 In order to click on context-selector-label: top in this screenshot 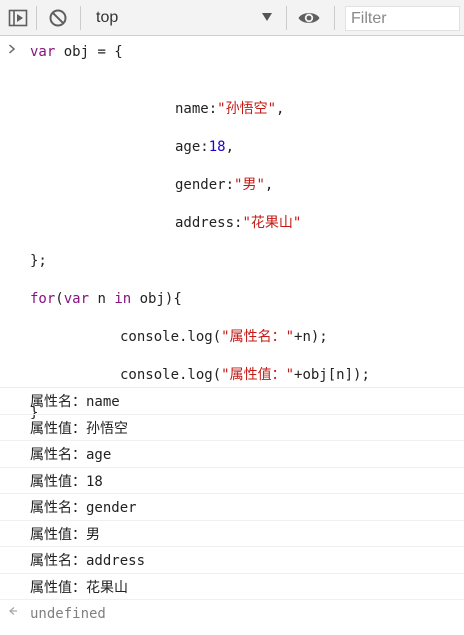, I will do `click(107, 17)`.